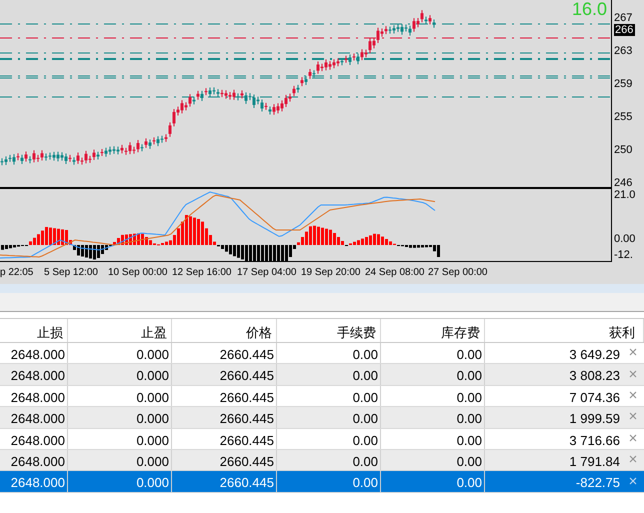 Image resolution: width=644 pixels, height=513 pixels. Describe the element at coordinates (17, 273) in the screenshot. I see `time-axis-label: p 22:05` at that location.